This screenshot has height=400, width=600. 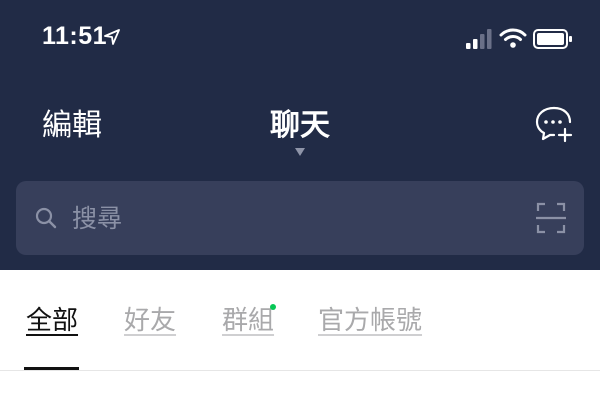 I want to click on location-arrow-icon, so click(x=112, y=37).